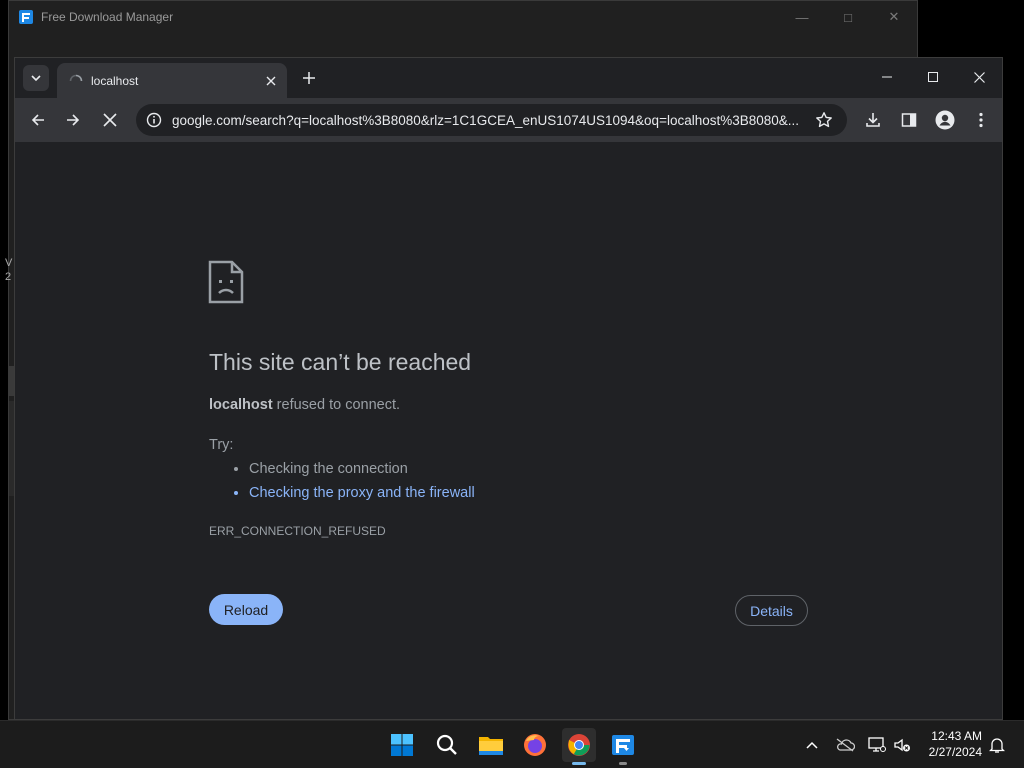  What do you see at coordinates (508, 78) in the screenshot?
I see `tab-strip: localhost` at bounding box center [508, 78].